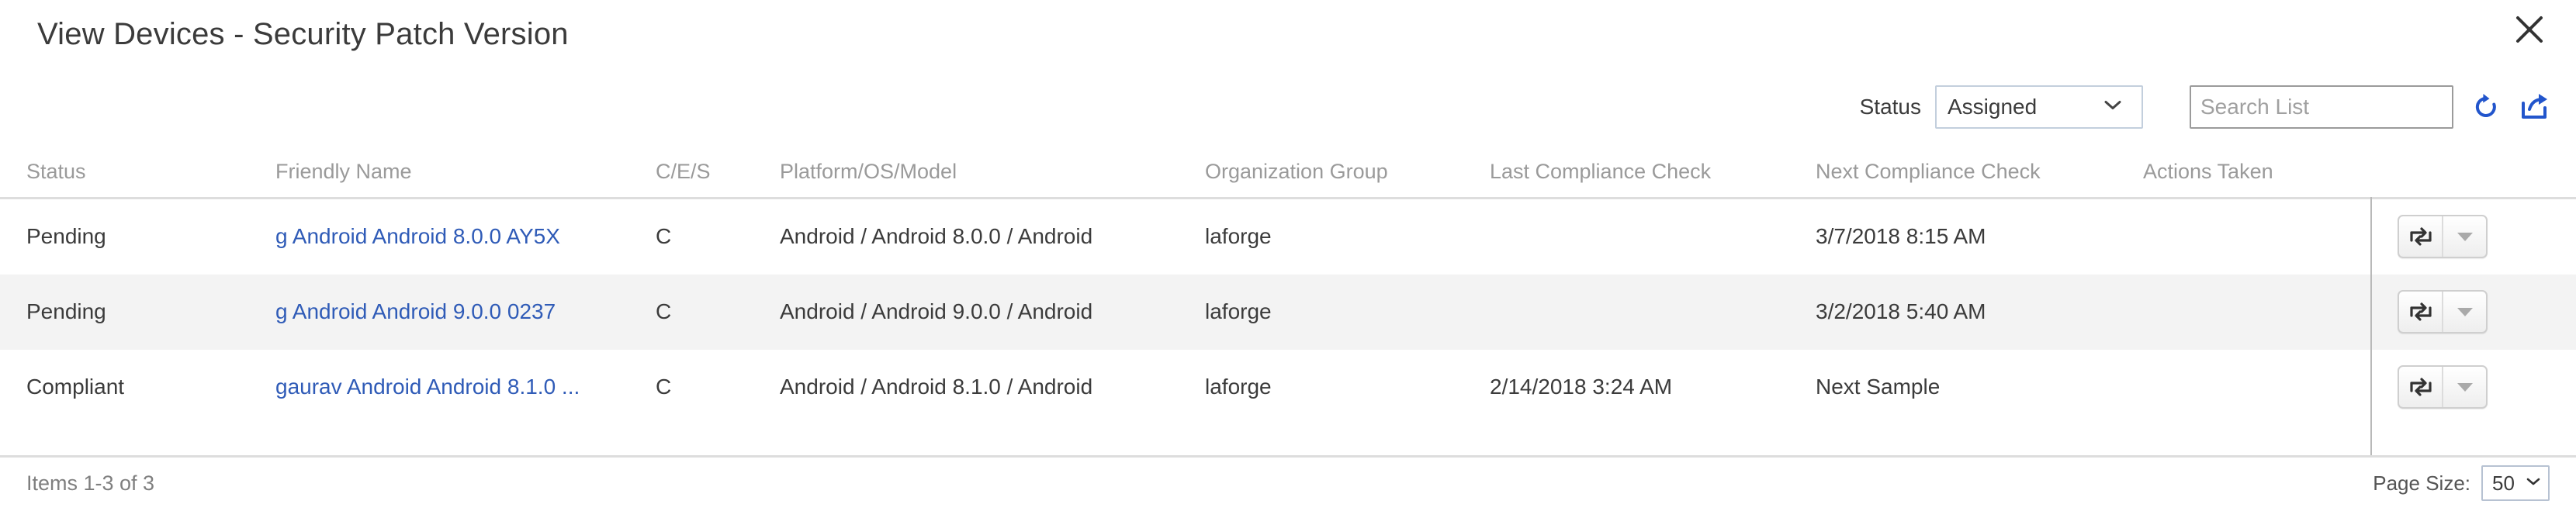  I want to click on dialog-titlebar: View Devices - Security Patch Version, so click(1288, 39).